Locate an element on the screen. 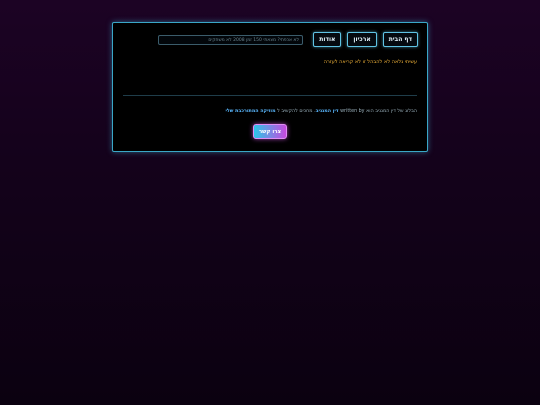  search-placeholder: לא אכפתי? מצאתי 150 זמן 2008 לא משחקים is located at coordinates (253, 40).